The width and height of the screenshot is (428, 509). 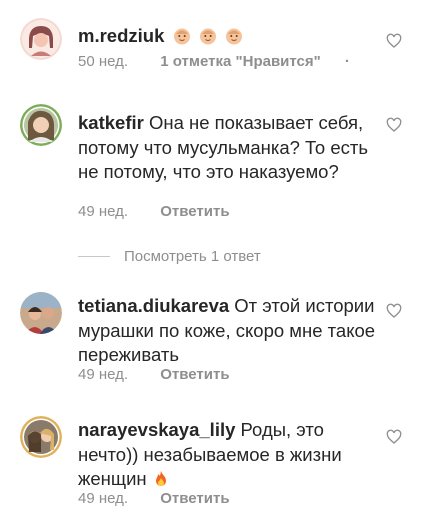 I want to click on comment-username: m.redziuk, so click(x=121, y=35).